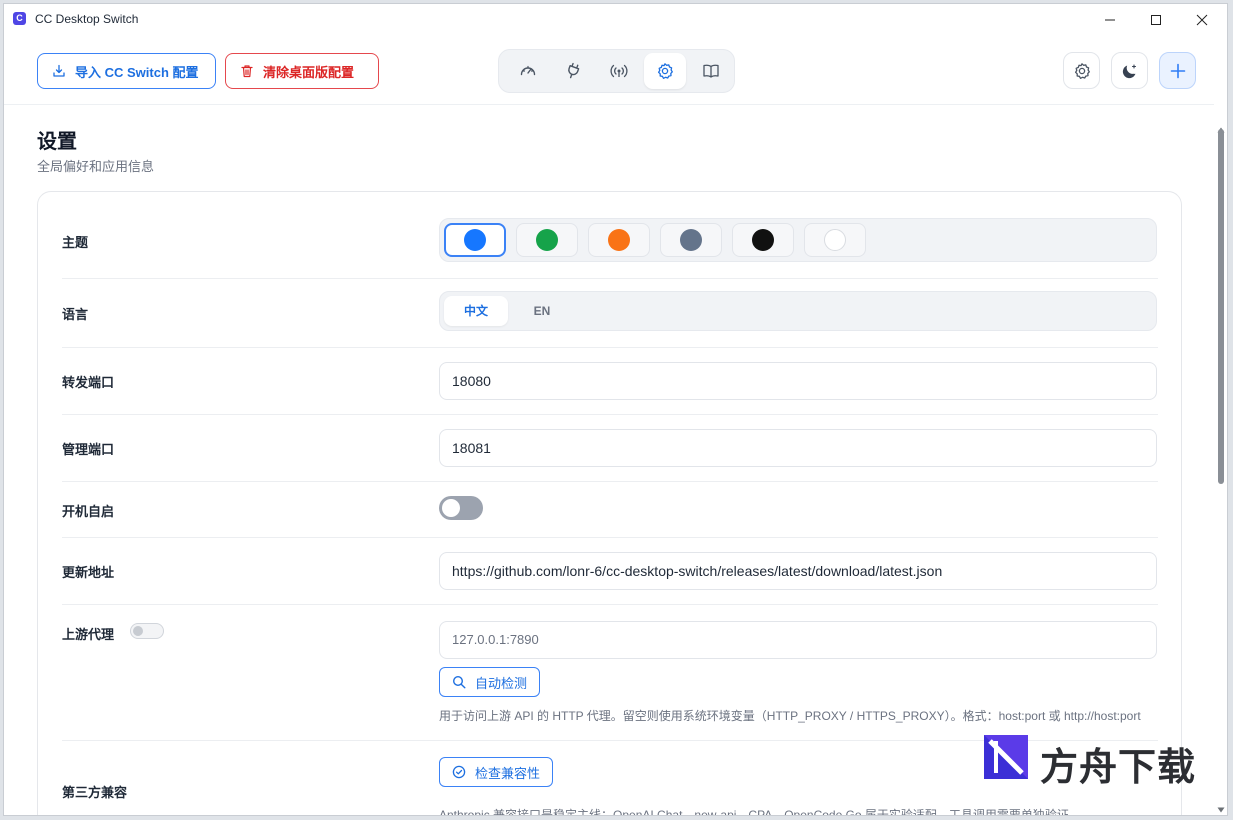  What do you see at coordinates (88, 634) in the screenshot?
I see `upstream-proxy-label: 上游代理` at bounding box center [88, 634].